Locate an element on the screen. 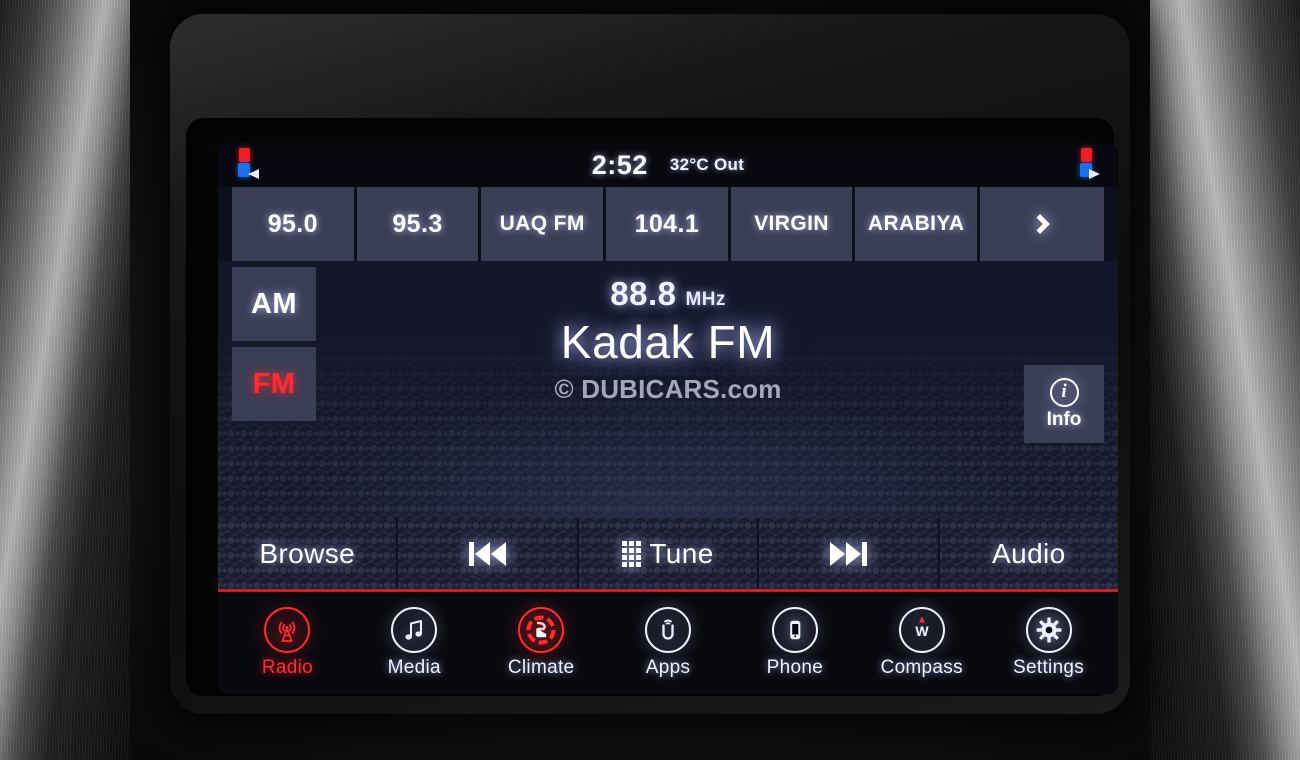 The width and height of the screenshot is (1300, 760). preset-button-1: 95.0 is located at coordinates (293, 224).